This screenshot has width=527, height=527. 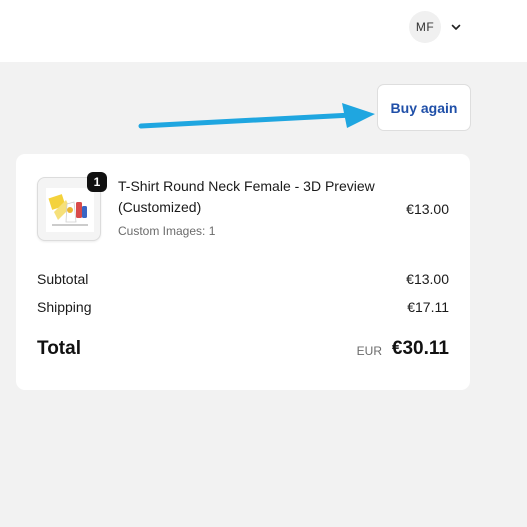 I want to click on item-meta: Custom Images: 1, so click(x=167, y=231).